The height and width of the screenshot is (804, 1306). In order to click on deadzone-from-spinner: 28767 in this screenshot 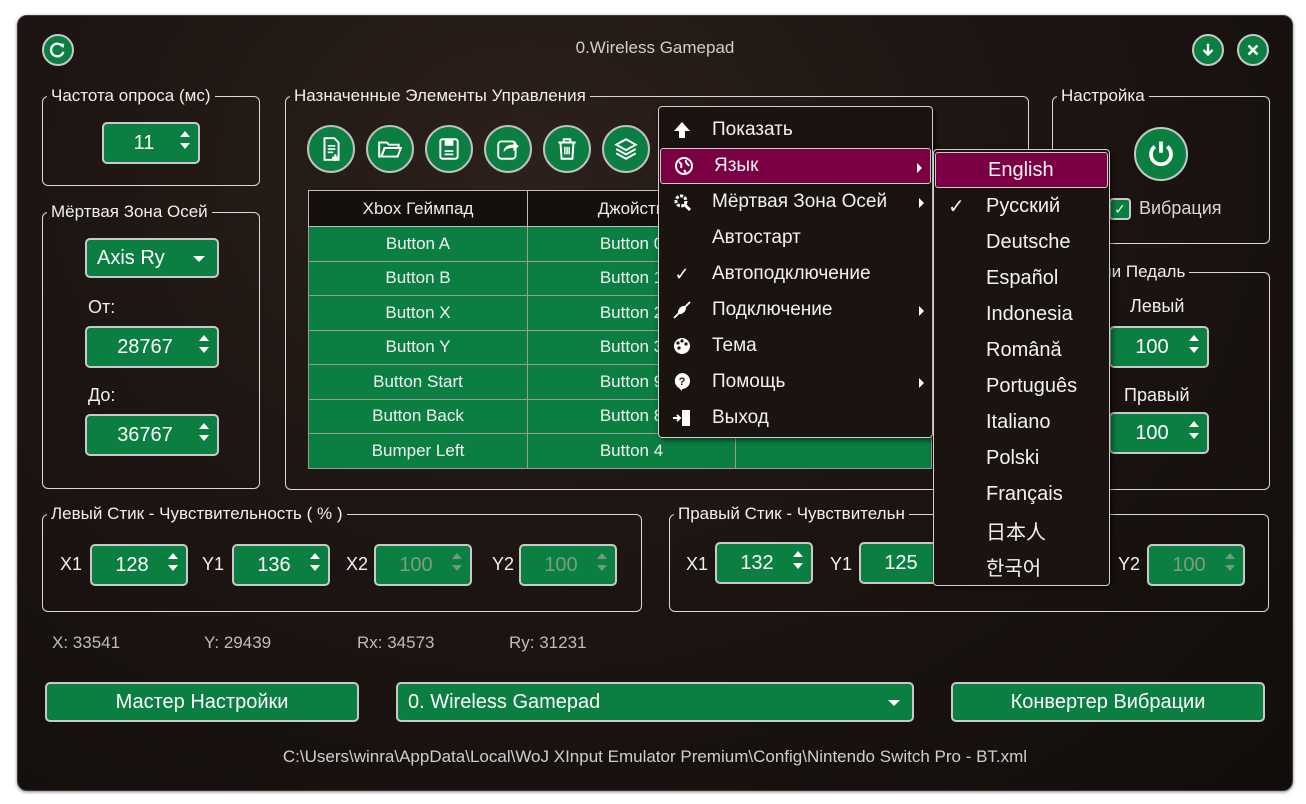, I will do `click(152, 347)`.